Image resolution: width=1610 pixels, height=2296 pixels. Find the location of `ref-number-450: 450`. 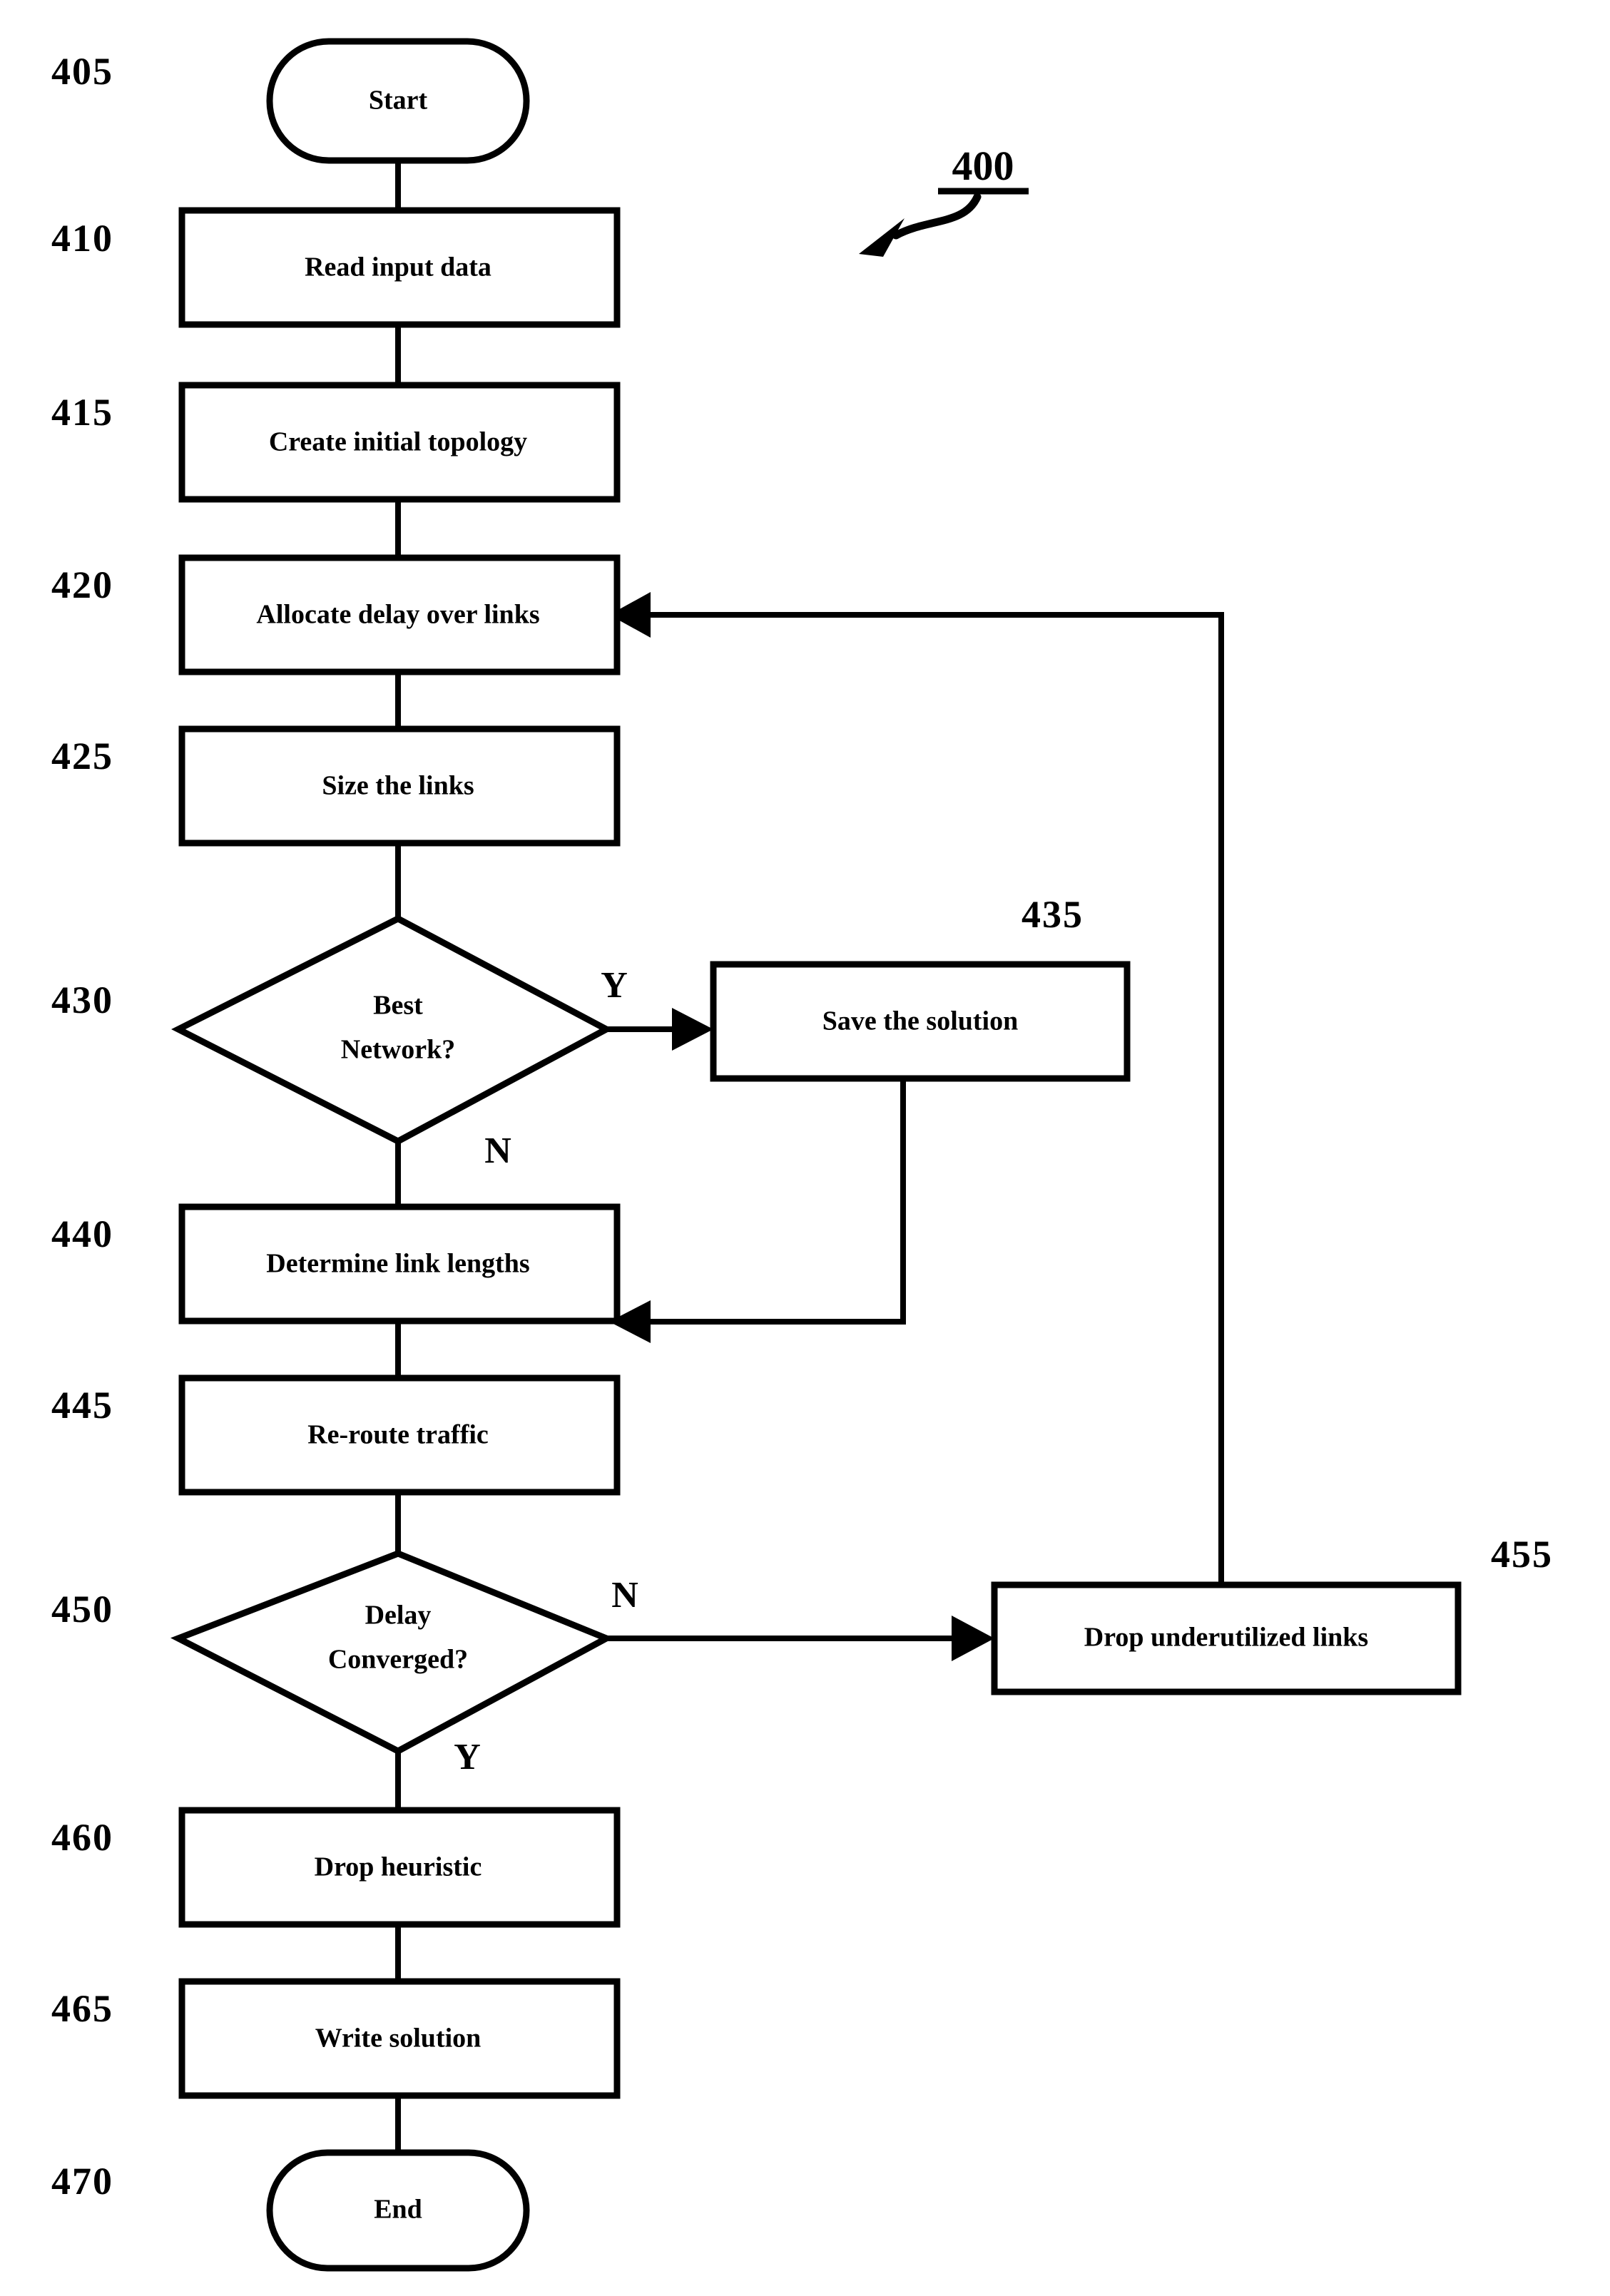

ref-number-450: 450 is located at coordinates (82, 1609).